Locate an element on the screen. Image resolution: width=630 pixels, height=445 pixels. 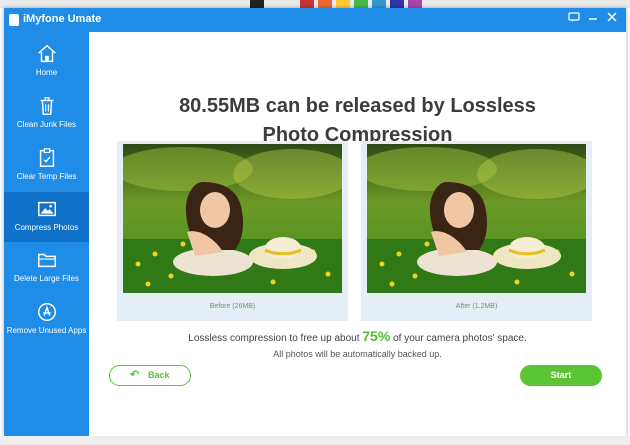
before-photo-panel: Before (26MB) is located at coordinates (232, 231).